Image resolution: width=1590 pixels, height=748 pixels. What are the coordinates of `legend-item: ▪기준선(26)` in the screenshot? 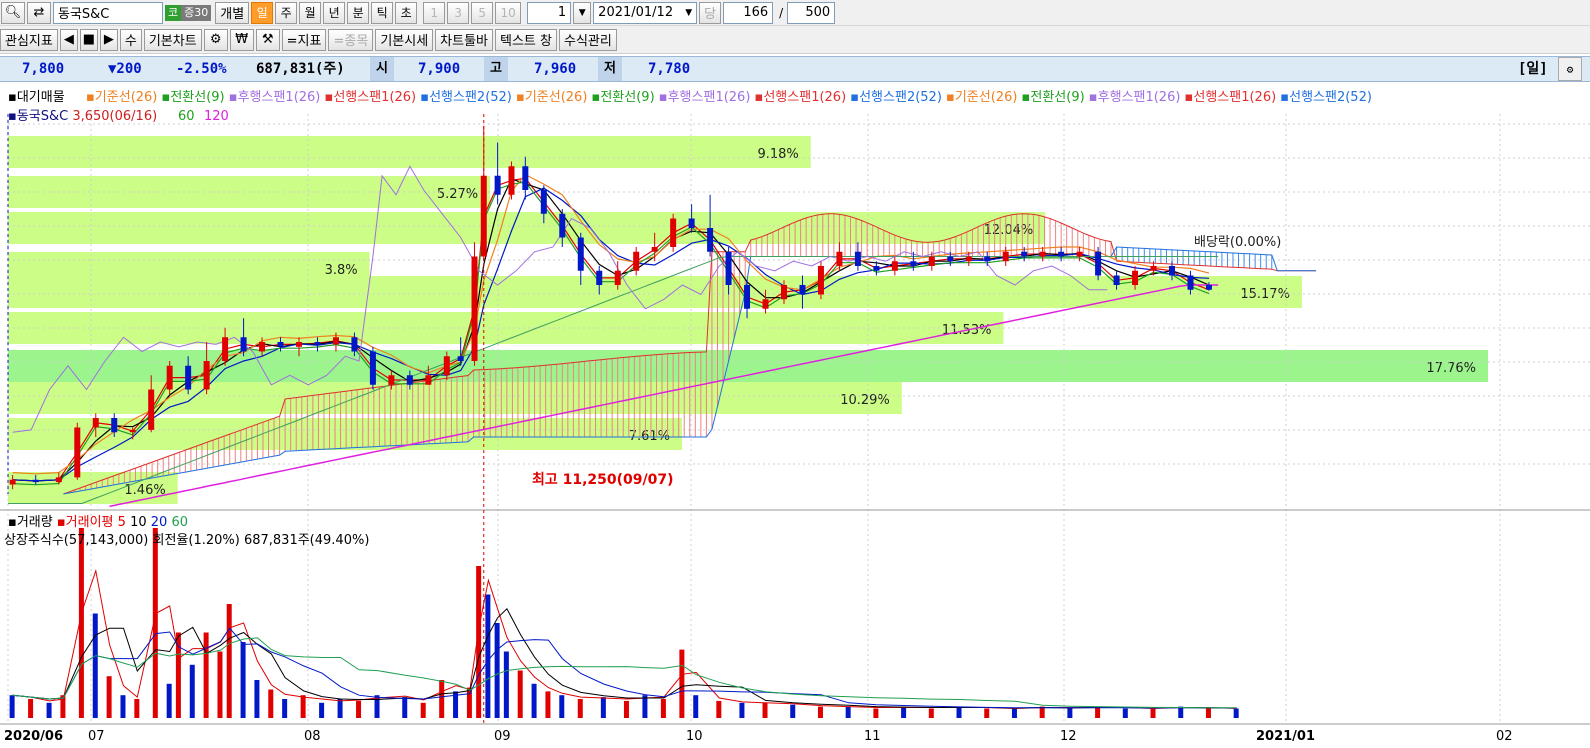 It's located at (980, 97).